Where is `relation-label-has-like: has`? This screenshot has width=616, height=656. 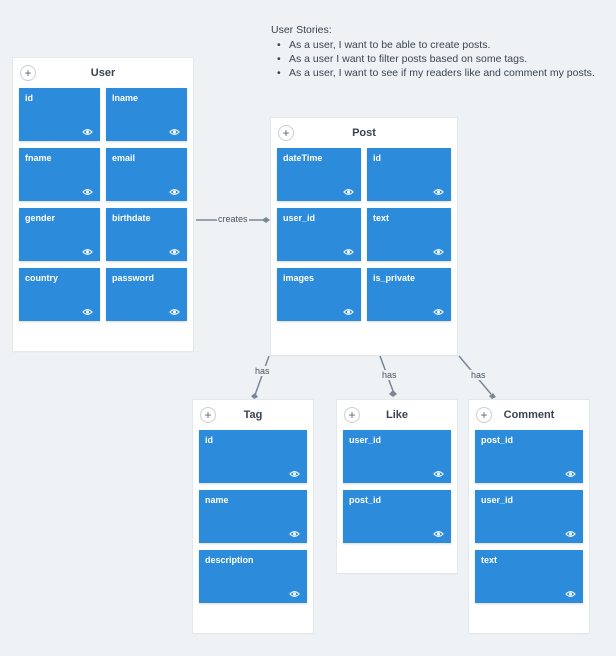
relation-label-has-like: has is located at coordinates (389, 375).